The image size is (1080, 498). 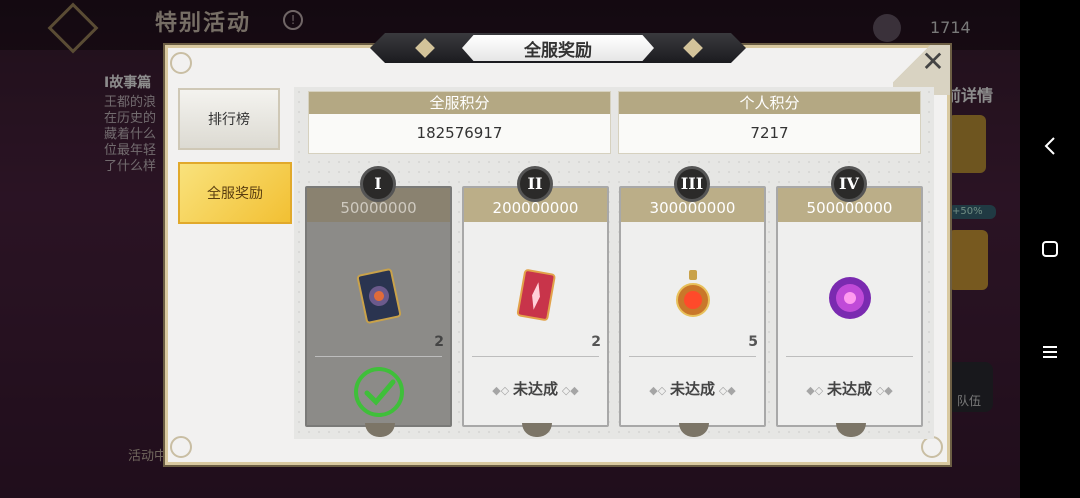 What do you see at coordinates (235, 193) in the screenshot?
I see `tab-server-rewards: 全服奖励` at bounding box center [235, 193].